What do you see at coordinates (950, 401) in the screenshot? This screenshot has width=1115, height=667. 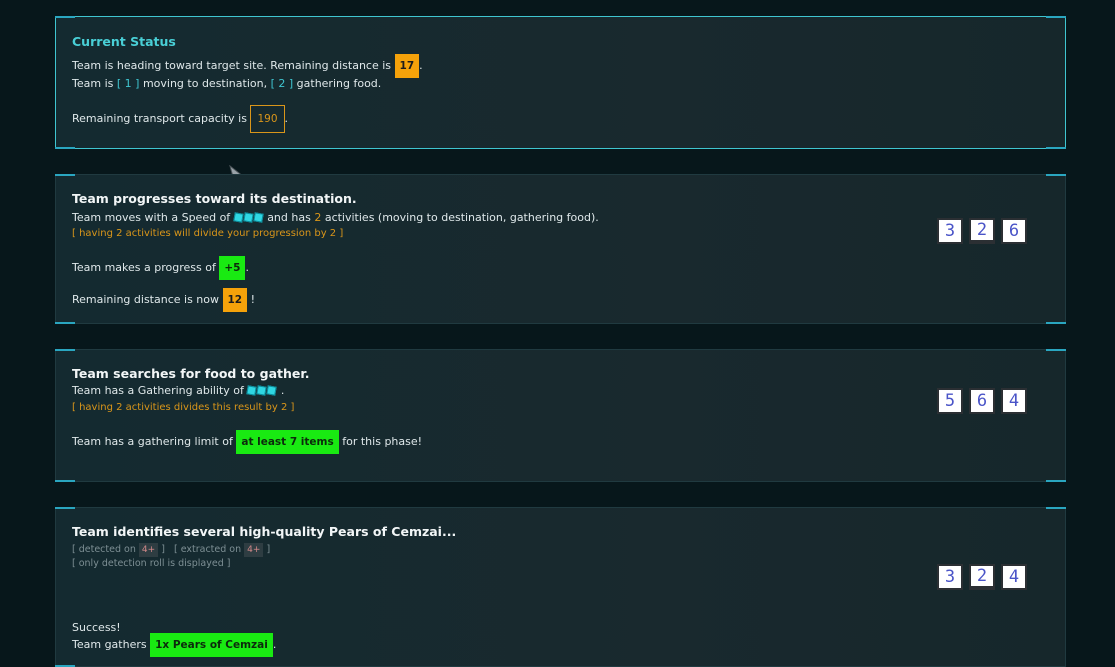 I see `die: 5` at bounding box center [950, 401].